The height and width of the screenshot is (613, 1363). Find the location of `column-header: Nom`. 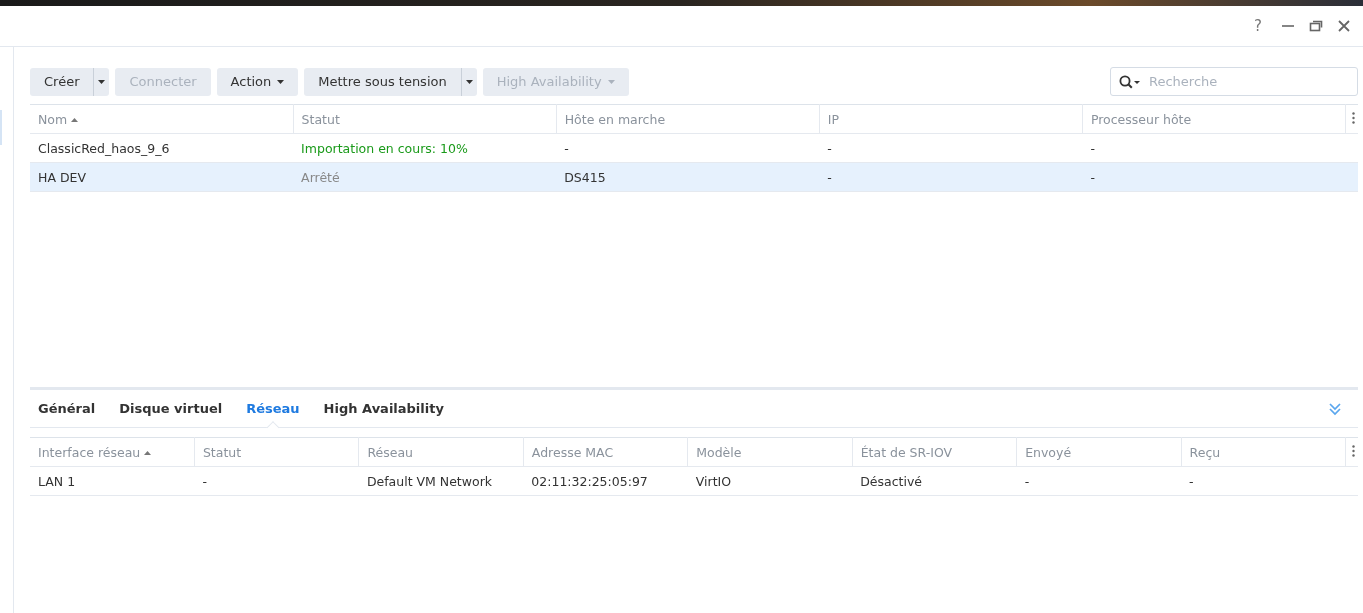

column-header: Nom is located at coordinates (162, 119).